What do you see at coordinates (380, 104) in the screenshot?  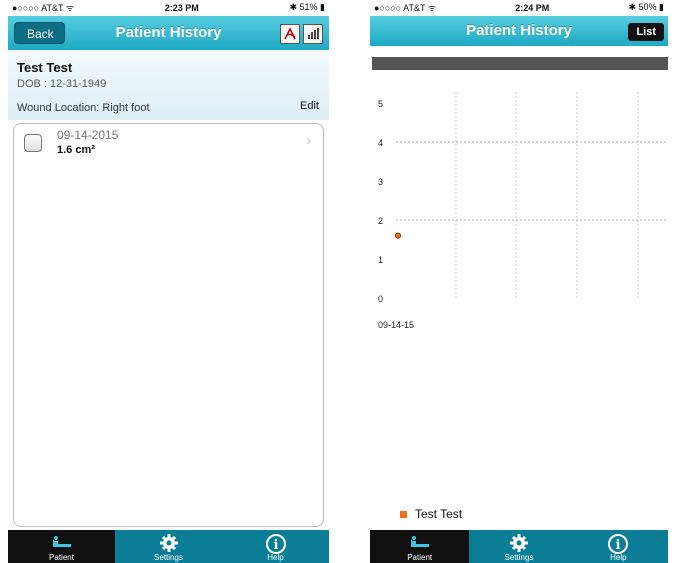 I see `y-tick-label: 5` at bounding box center [380, 104].